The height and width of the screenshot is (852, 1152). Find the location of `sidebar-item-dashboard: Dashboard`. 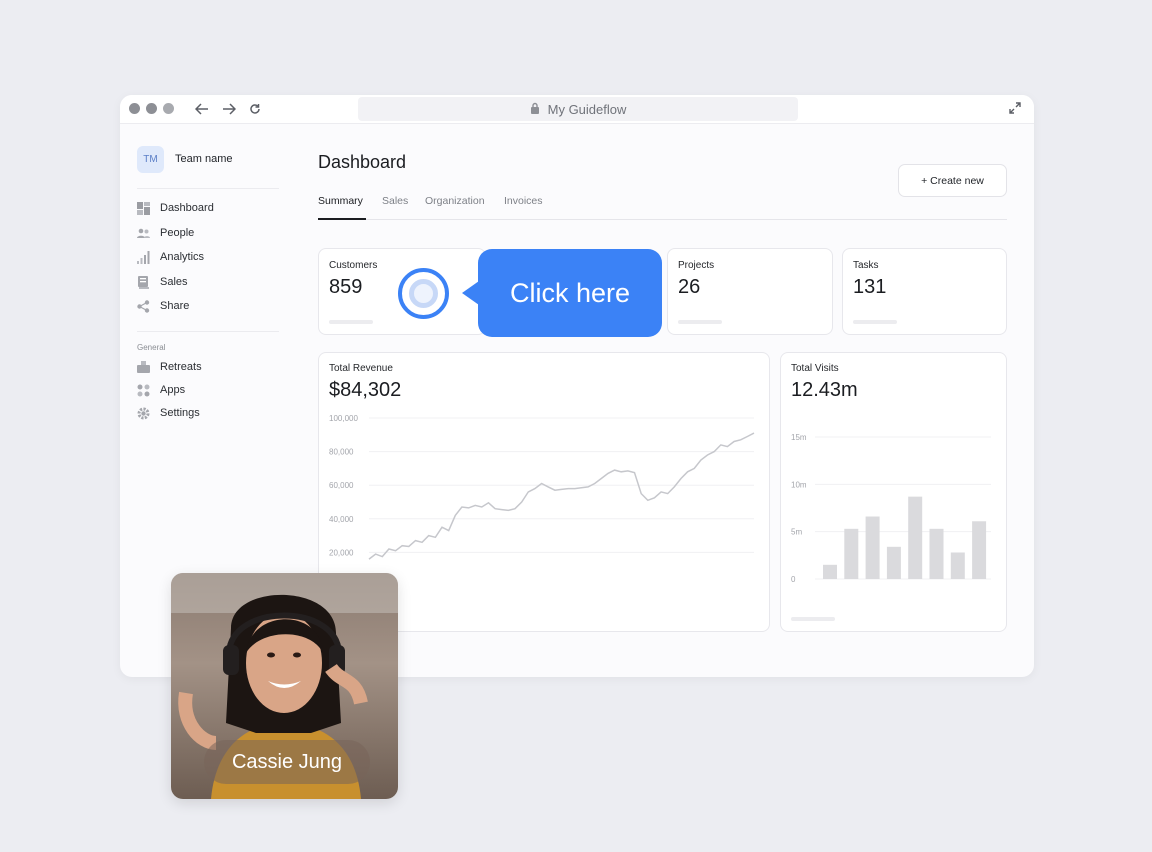

sidebar-item-dashboard: Dashboard is located at coordinates (175, 208).